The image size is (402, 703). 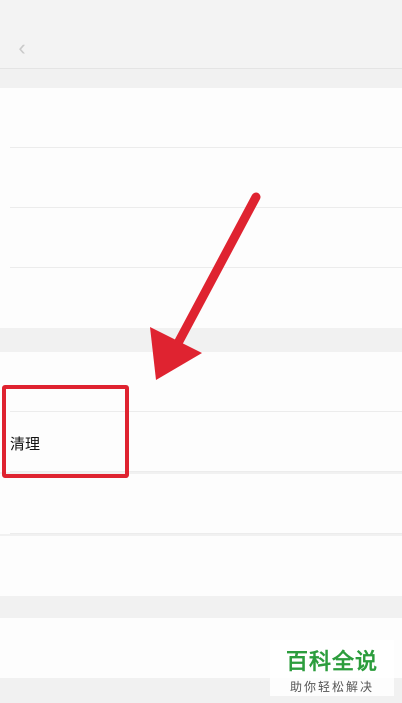 I want to click on watermark-title: 百科全说, so click(x=331, y=661).